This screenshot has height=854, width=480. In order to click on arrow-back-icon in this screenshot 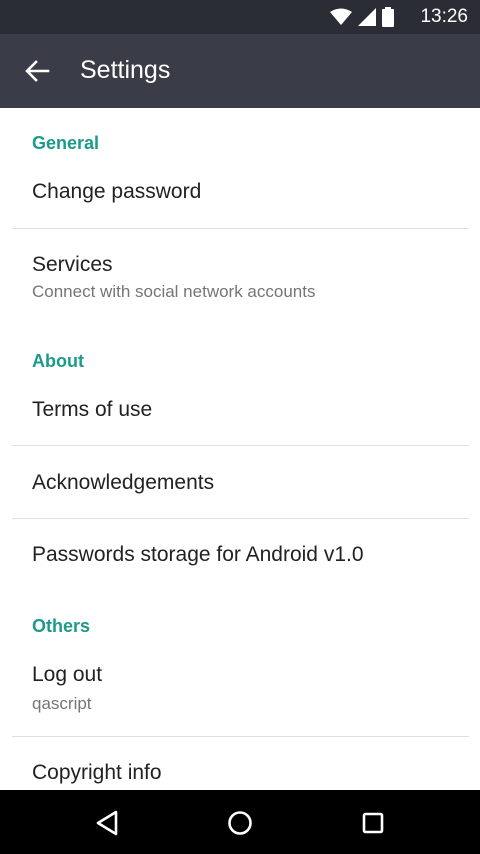, I will do `click(37, 71)`.